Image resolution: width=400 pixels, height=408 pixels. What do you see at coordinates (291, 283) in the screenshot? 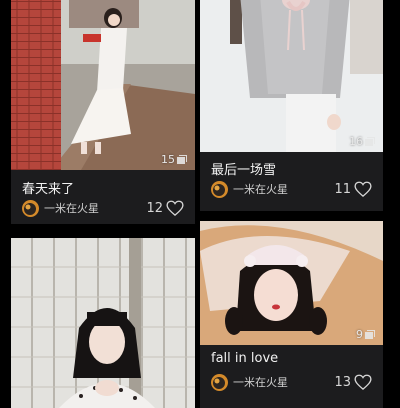
I see `post-photo: 9` at bounding box center [291, 283].